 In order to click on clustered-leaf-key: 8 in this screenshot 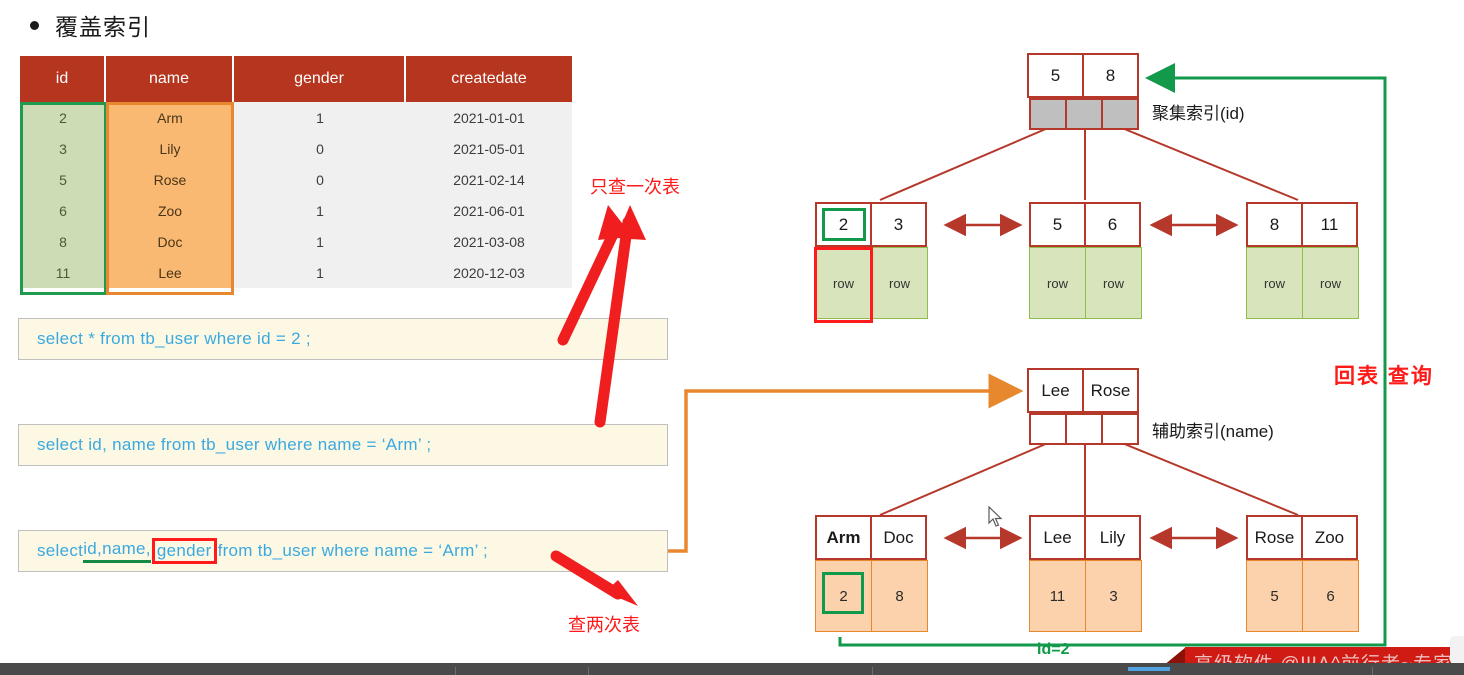, I will do `click(1274, 224)`.